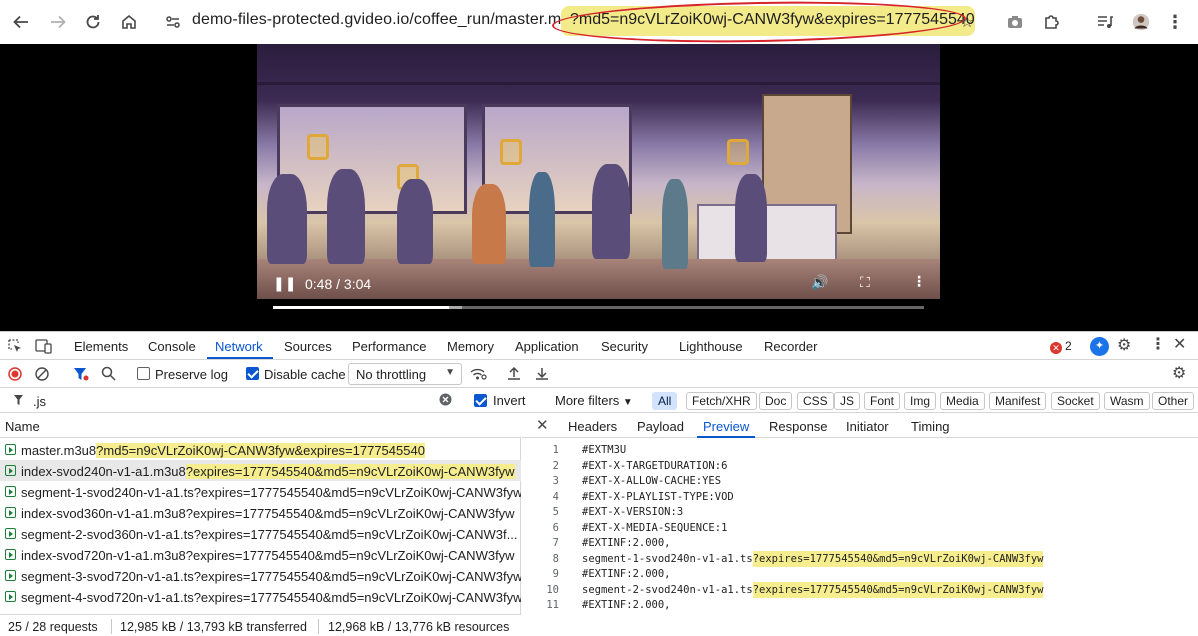 The image size is (1198, 636). What do you see at coordinates (882, 401) in the screenshot?
I see `filter-chip-font: Font` at bounding box center [882, 401].